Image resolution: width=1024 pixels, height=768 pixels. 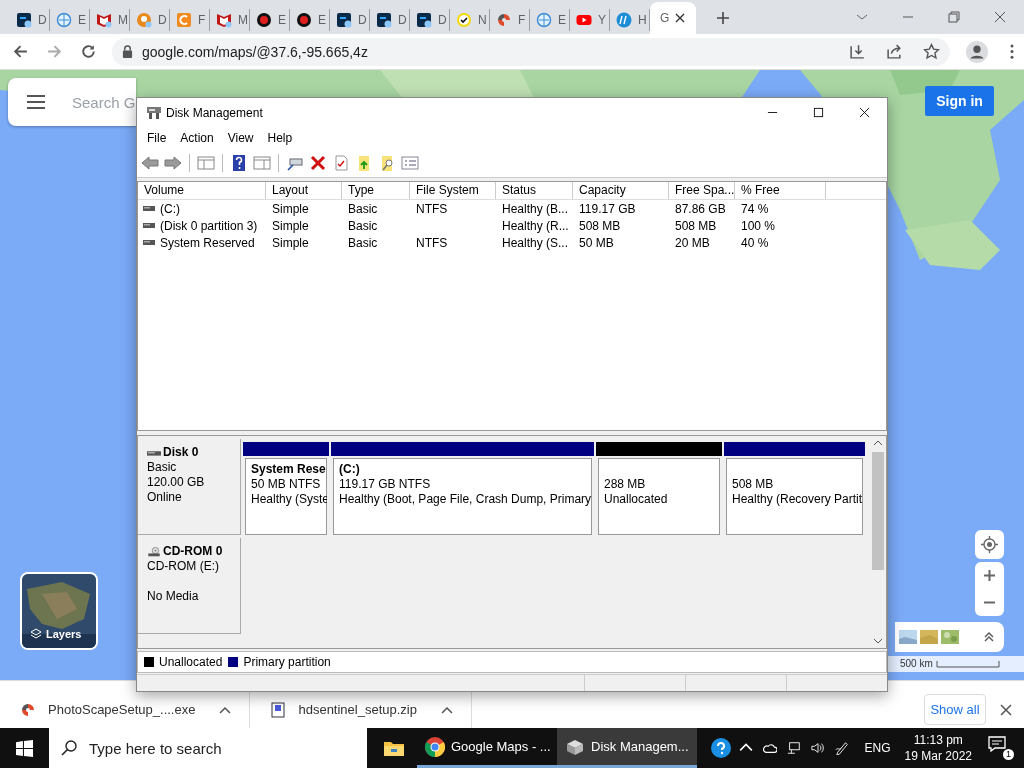 What do you see at coordinates (720, 748) in the screenshot?
I see `help-icon` at bounding box center [720, 748].